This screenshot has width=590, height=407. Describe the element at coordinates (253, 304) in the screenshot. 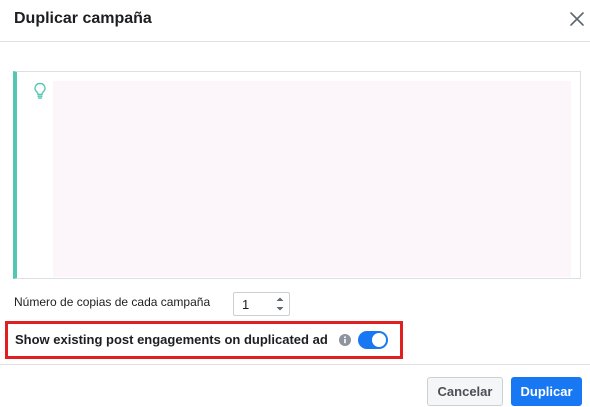

I see `copies-input` at that location.